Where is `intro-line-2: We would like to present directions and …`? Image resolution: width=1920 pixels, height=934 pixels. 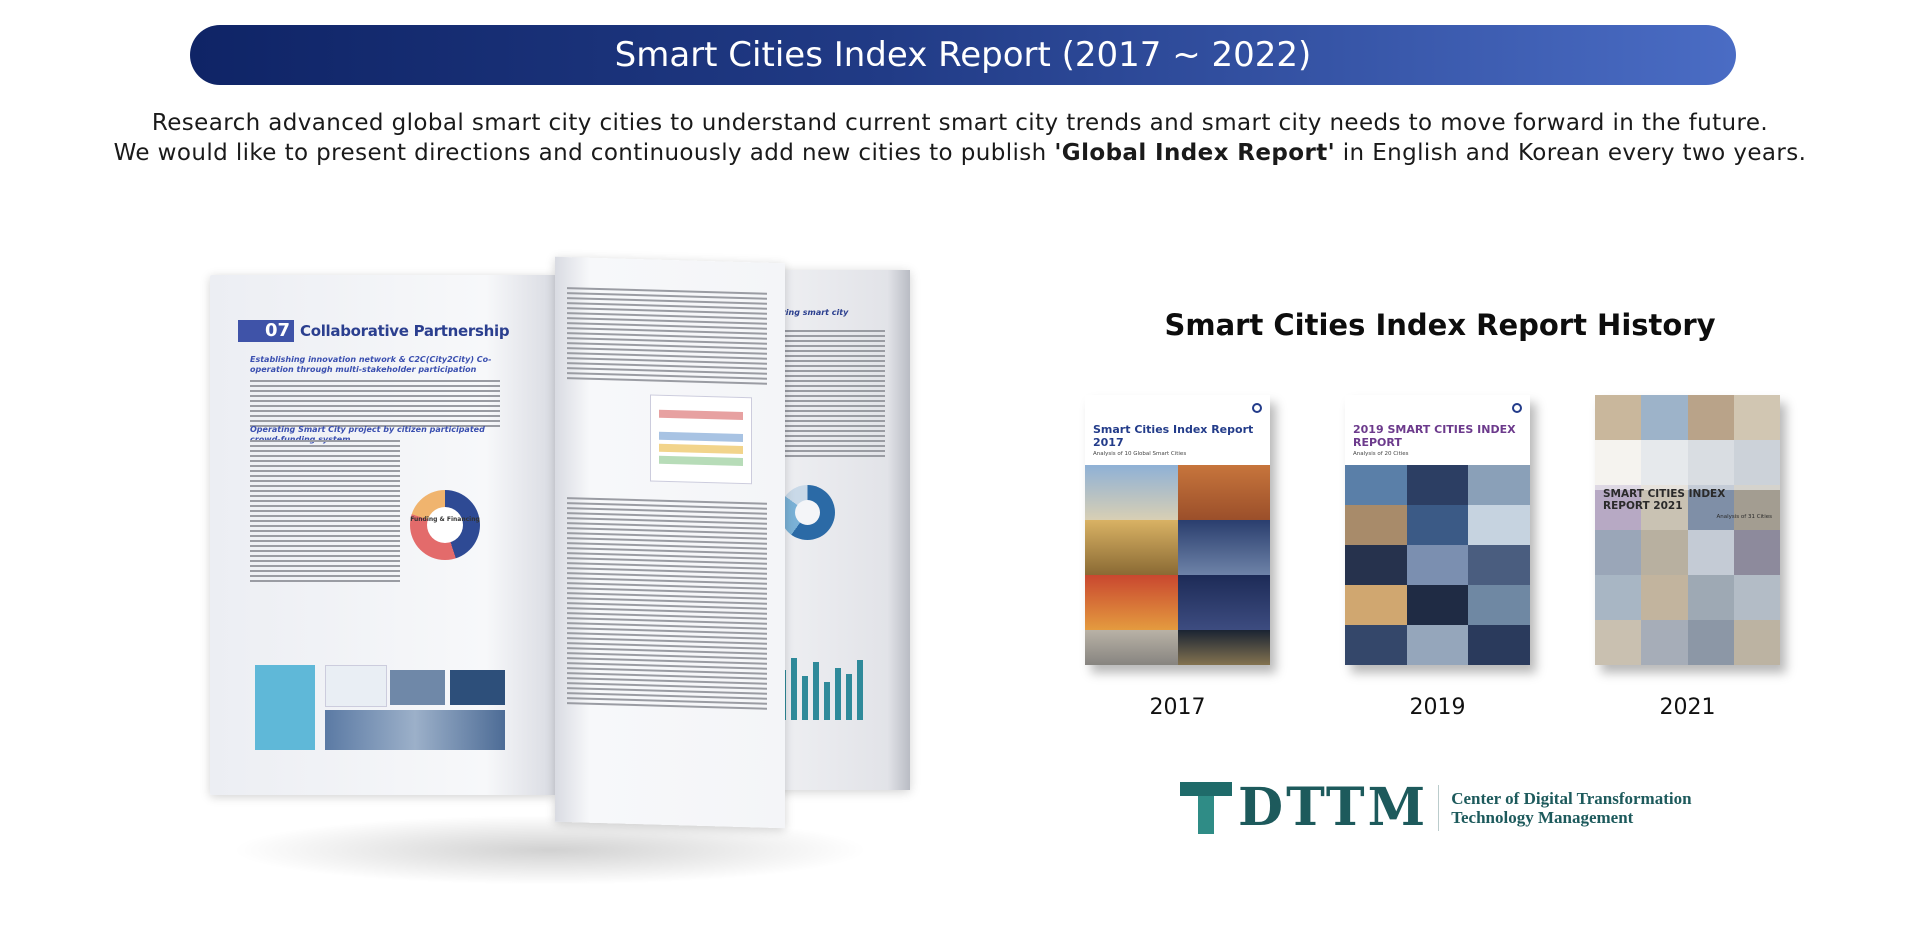
intro-line-2: We would like to present directions and … is located at coordinates (960, 153).